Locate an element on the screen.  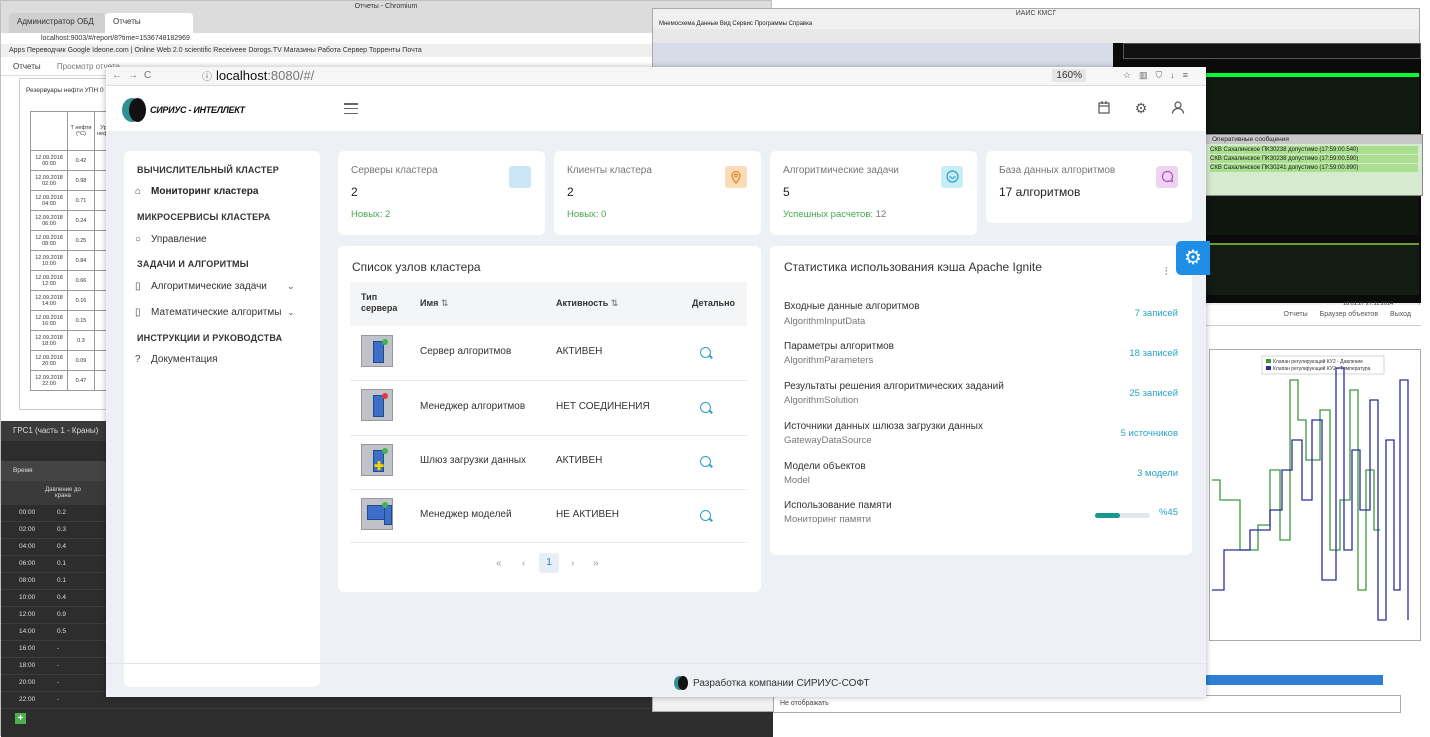
stat-card-clients: Клиенты кластера 2 Новых: 0 is located at coordinates (657, 193).